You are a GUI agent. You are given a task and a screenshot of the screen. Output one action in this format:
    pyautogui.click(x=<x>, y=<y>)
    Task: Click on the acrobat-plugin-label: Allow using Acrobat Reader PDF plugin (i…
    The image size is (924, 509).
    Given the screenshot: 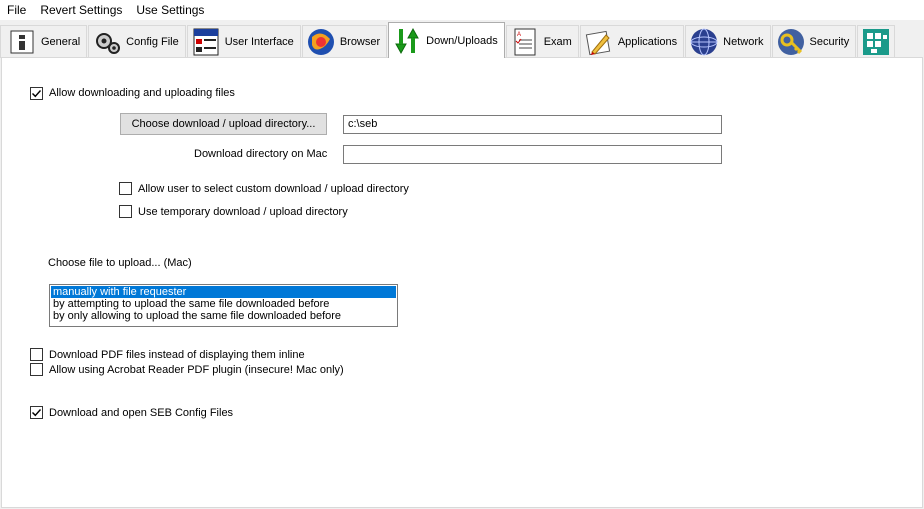 What is the action you would take?
    pyautogui.click(x=196, y=370)
    